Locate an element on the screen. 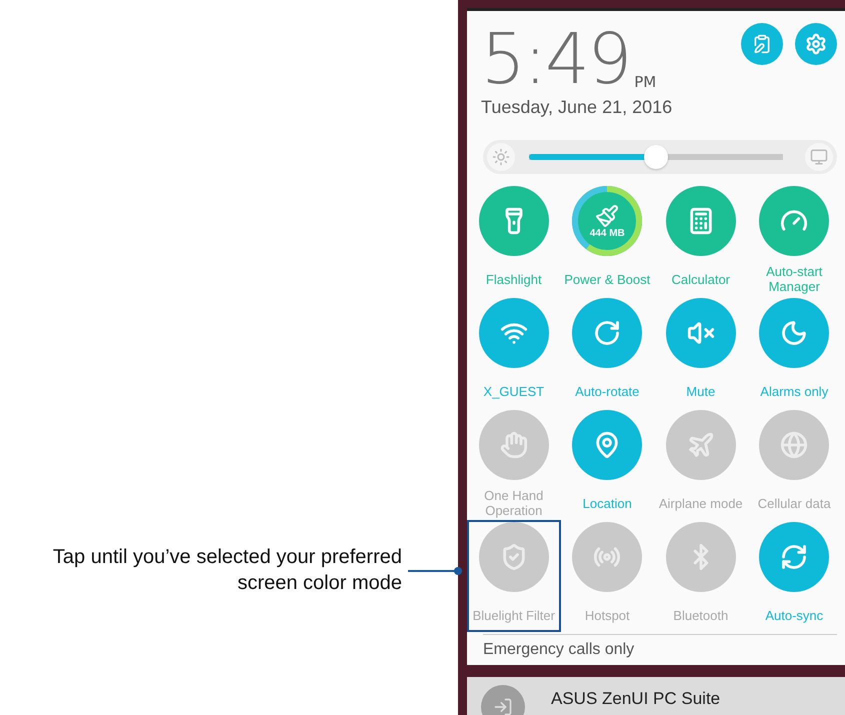 This screenshot has width=845, height=715. clock-meridiem: PM is located at coordinates (645, 82).